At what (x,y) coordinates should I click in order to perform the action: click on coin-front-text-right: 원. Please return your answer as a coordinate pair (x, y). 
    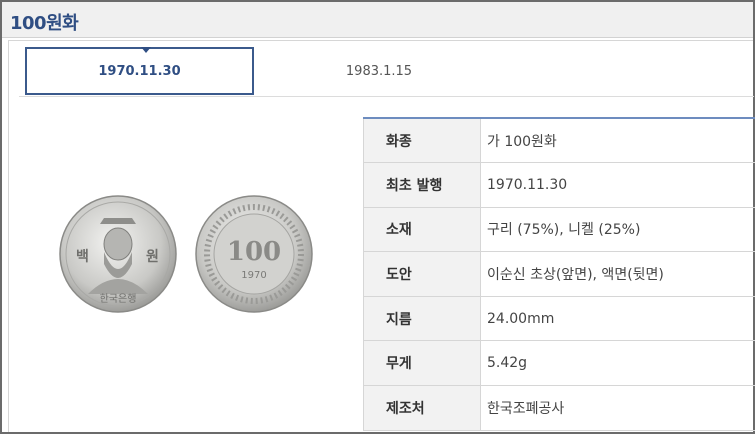
    Looking at the image, I should click on (152, 257).